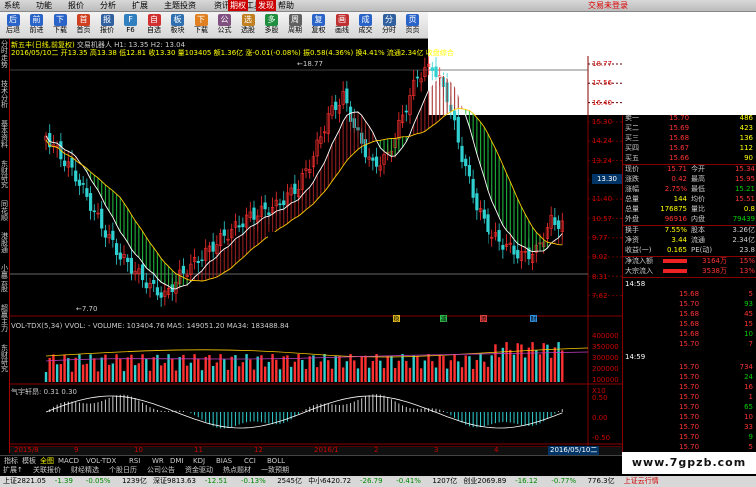 Image resolution: width=756 pixels, height=487 pixels. Describe the element at coordinates (743, 240) in the screenshot. I see `stat-value: 2.34亿` at that location.